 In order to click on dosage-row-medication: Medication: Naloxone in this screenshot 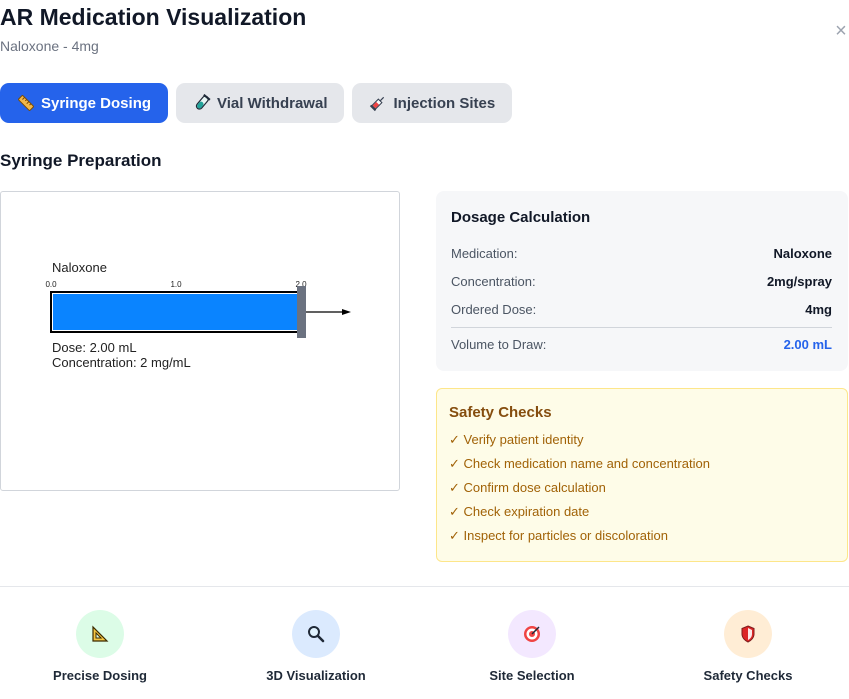, I will do `click(641, 253)`.